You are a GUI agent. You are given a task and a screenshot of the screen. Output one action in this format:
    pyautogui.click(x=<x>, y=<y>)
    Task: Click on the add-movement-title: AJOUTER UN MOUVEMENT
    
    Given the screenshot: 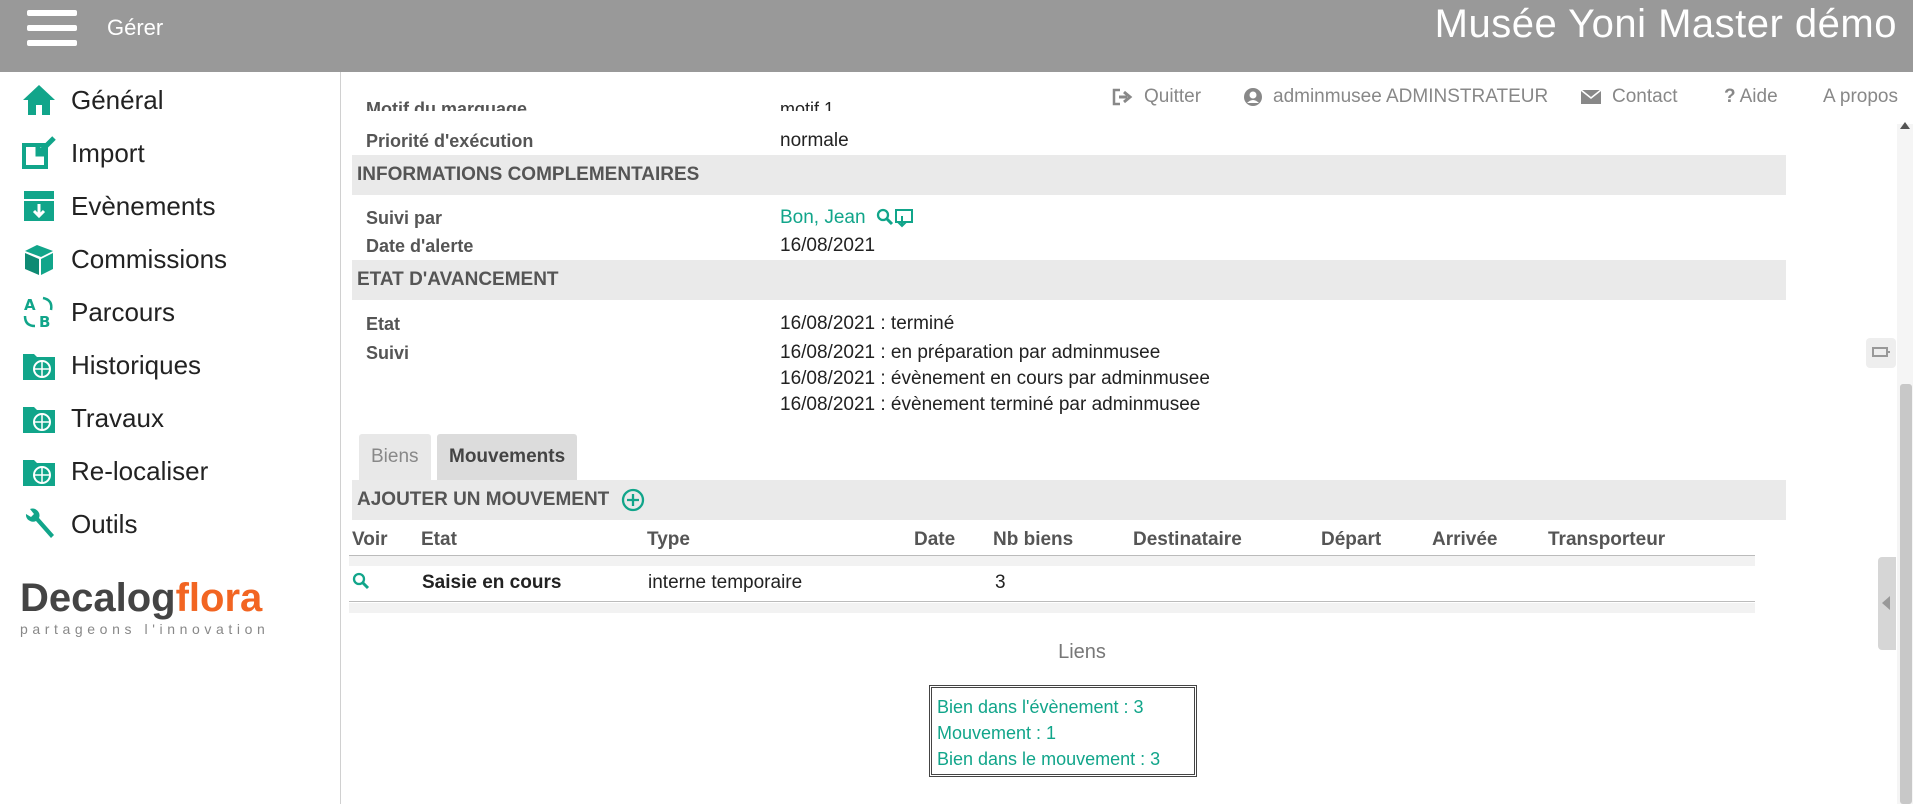 What is the action you would take?
    pyautogui.click(x=483, y=499)
    